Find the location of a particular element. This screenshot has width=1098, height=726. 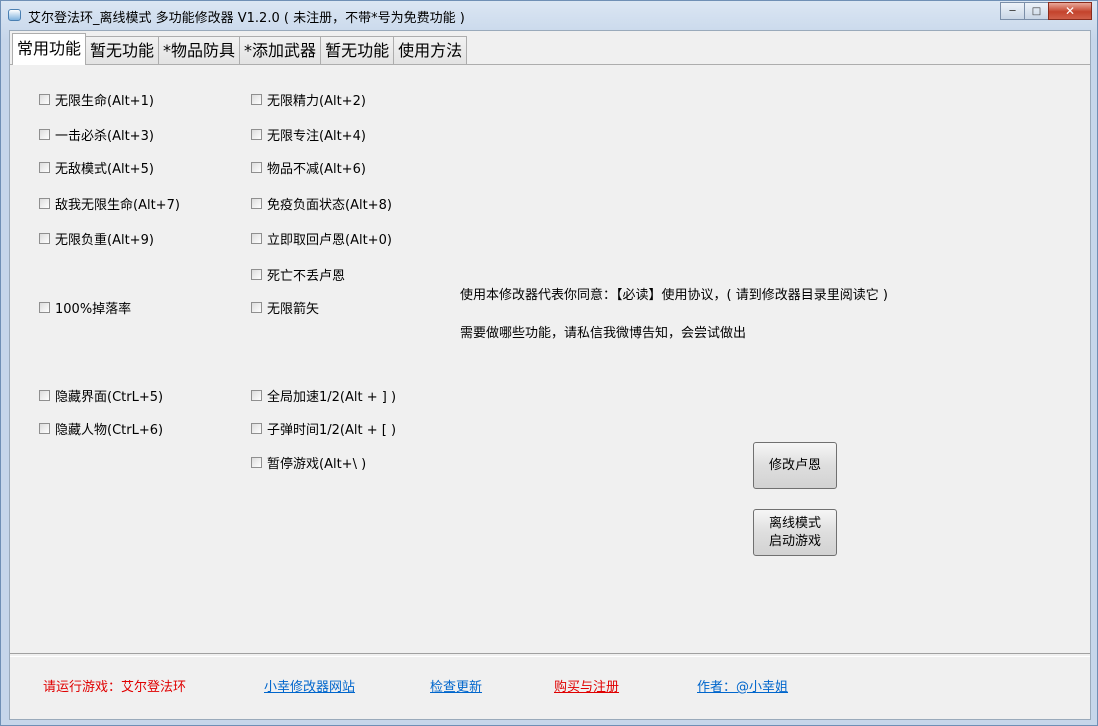

minimize-icon: ─ is located at coordinates (1012, 11).